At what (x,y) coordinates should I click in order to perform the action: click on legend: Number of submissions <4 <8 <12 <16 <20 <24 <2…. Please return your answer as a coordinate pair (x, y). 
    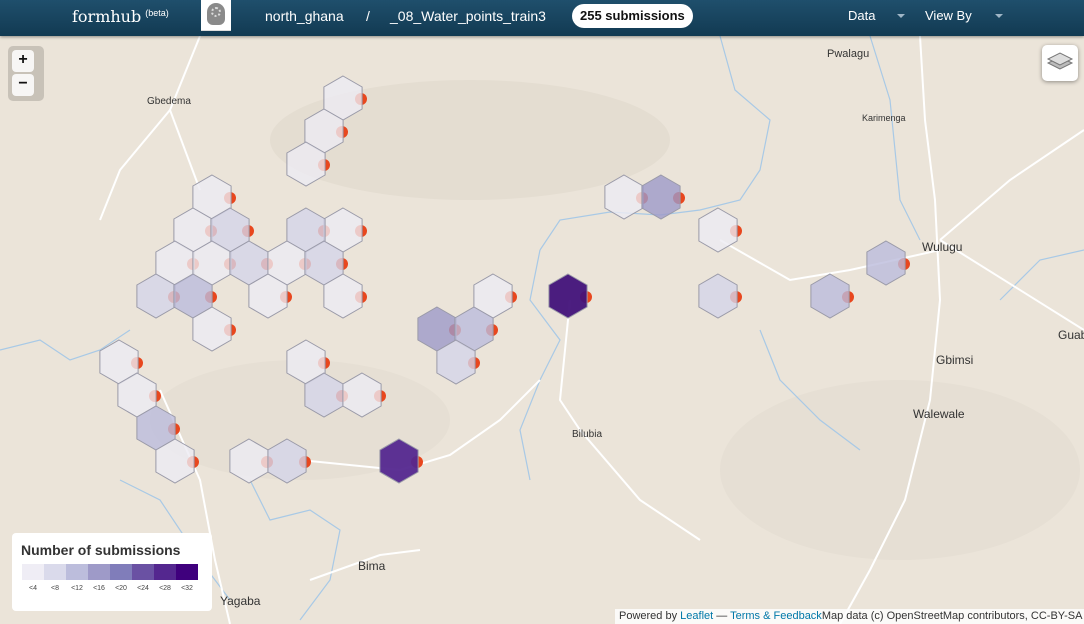
    Looking at the image, I should click on (112, 572).